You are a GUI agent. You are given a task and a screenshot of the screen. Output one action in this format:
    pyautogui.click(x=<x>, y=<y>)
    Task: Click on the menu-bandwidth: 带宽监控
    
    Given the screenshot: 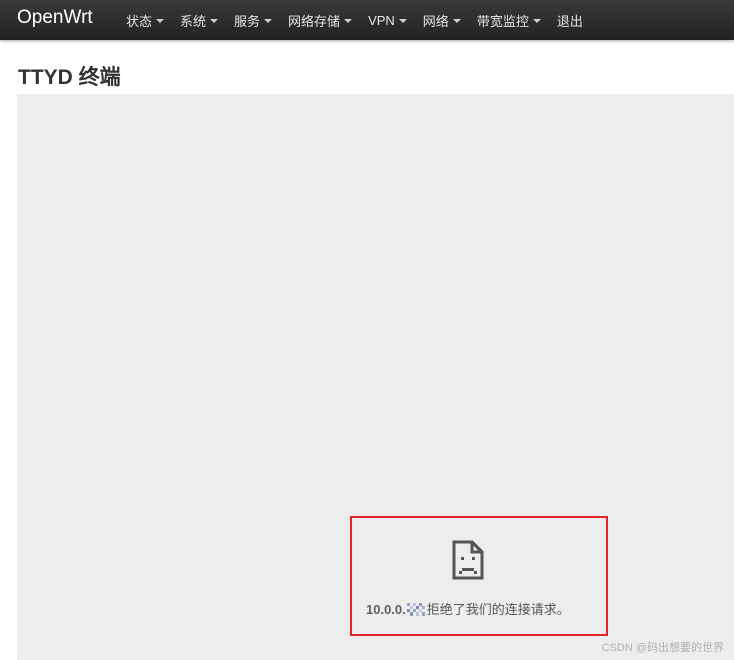 What is the action you would take?
    pyautogui.click(x=509, y=20)
    